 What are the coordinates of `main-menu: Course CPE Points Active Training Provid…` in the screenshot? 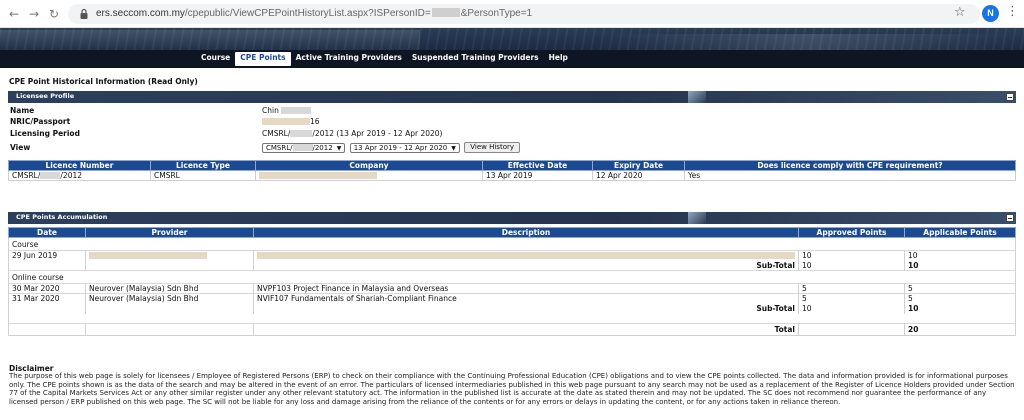 It's located at (384, 59).